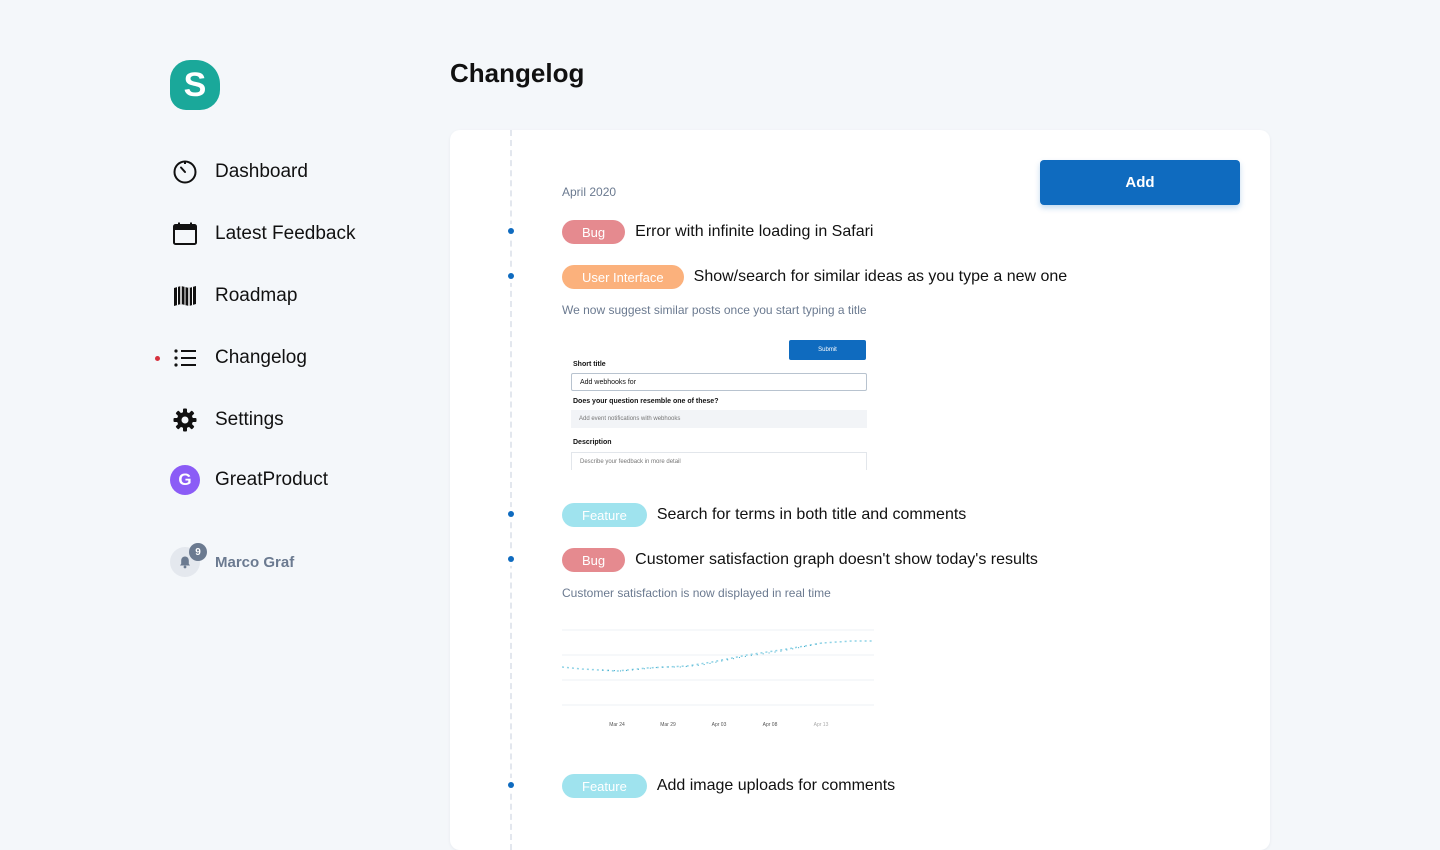  Describe the element at coordinates (719, 419) in the screenshot. I see `preview-suggestion: Add event notifications with webhooks` at that location.